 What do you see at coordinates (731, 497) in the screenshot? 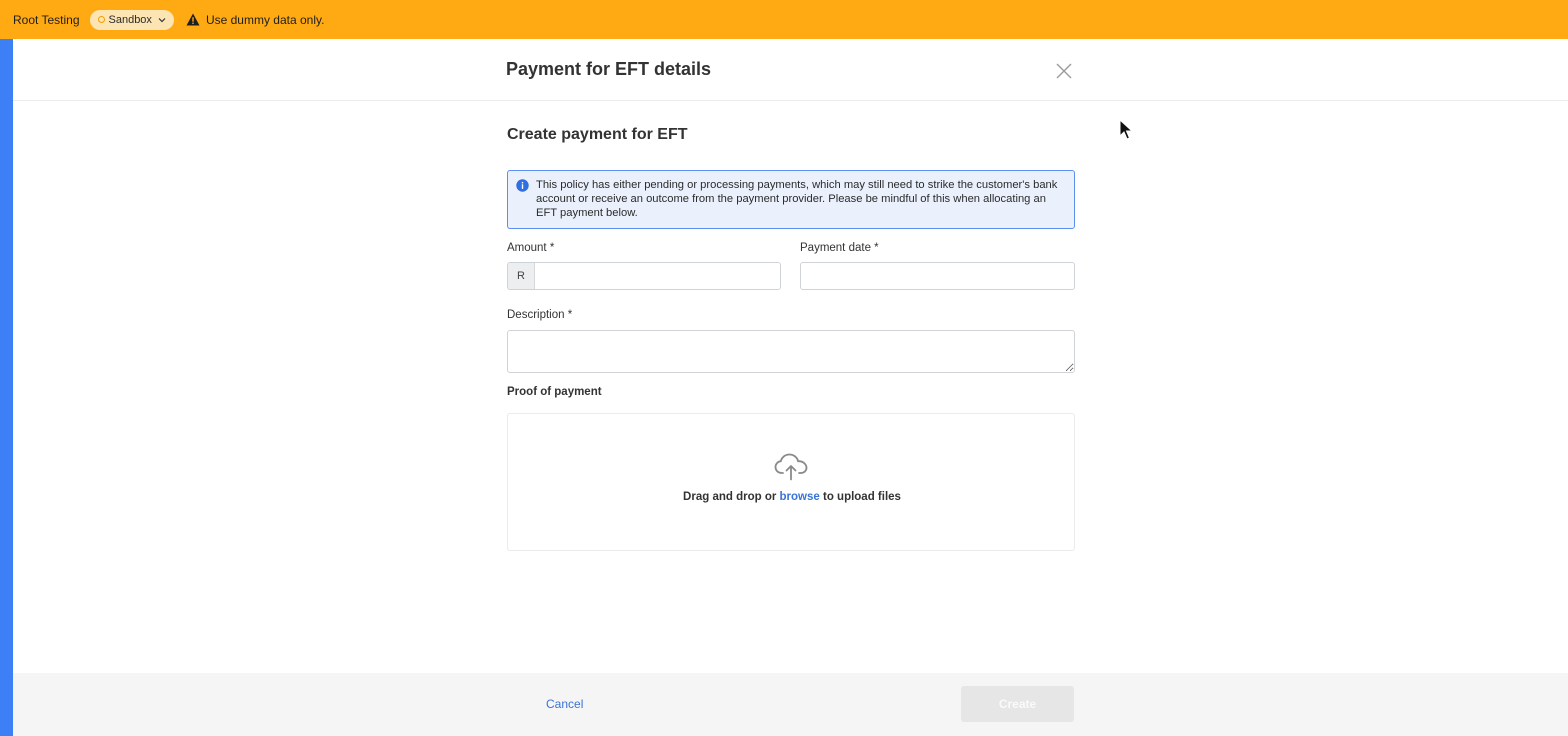
I see `dropzone-text-prefix: Drag and drop or` at bounding box center [731, 497].